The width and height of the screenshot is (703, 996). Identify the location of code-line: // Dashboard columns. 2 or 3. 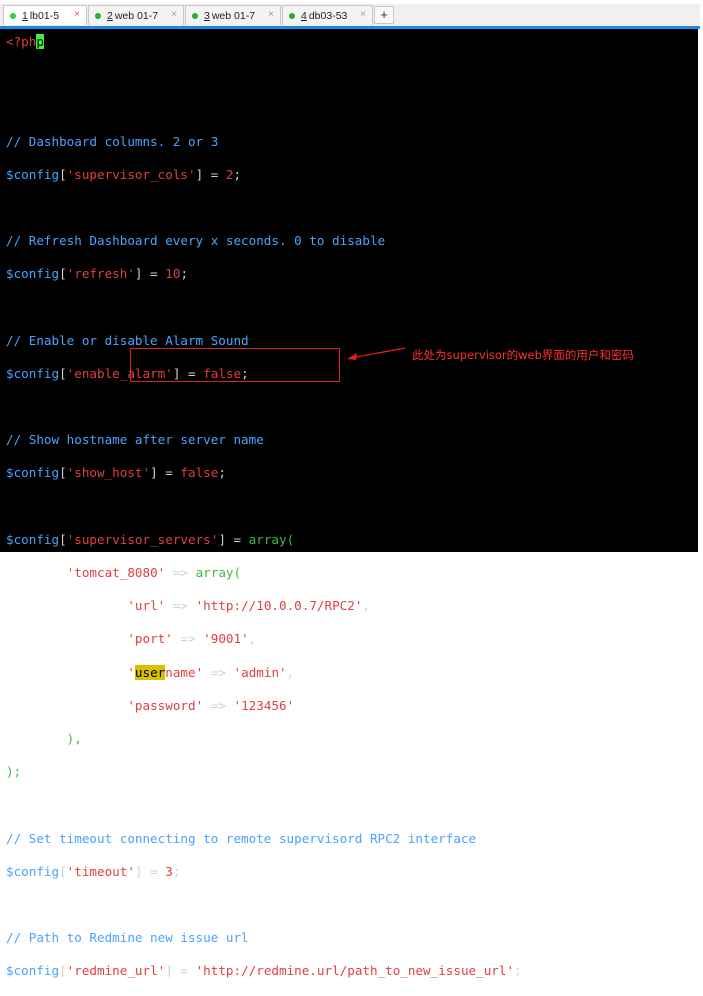
(112, 141).